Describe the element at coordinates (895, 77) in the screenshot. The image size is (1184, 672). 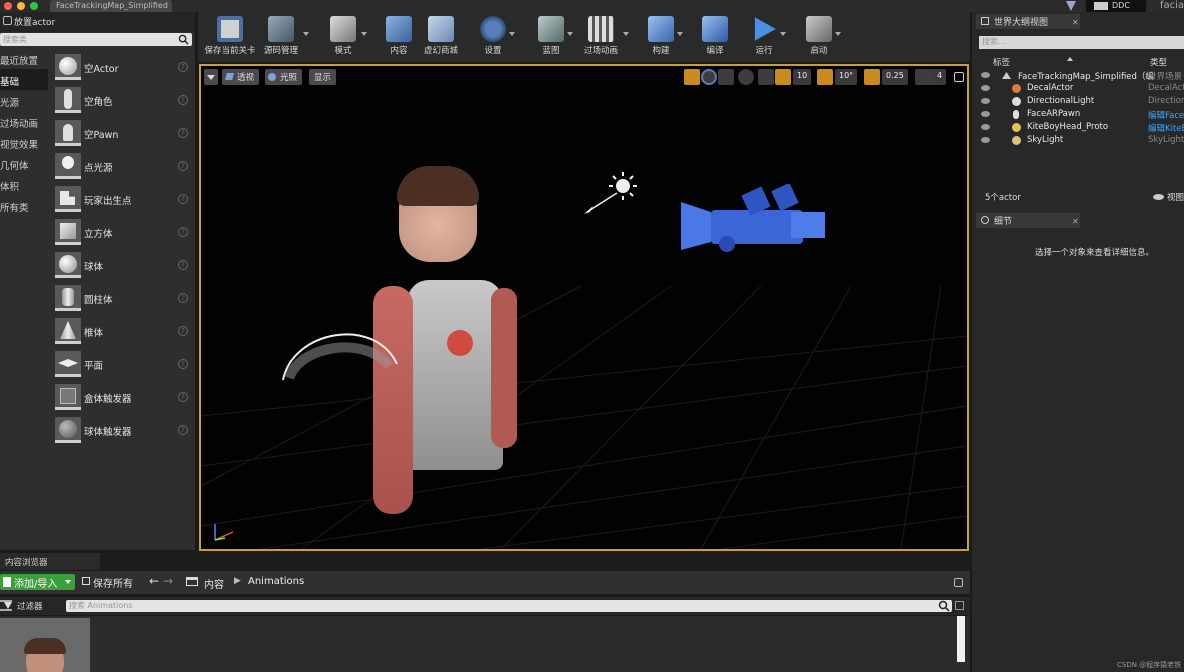
I see `scale-snap-value: 0.25` at that location.